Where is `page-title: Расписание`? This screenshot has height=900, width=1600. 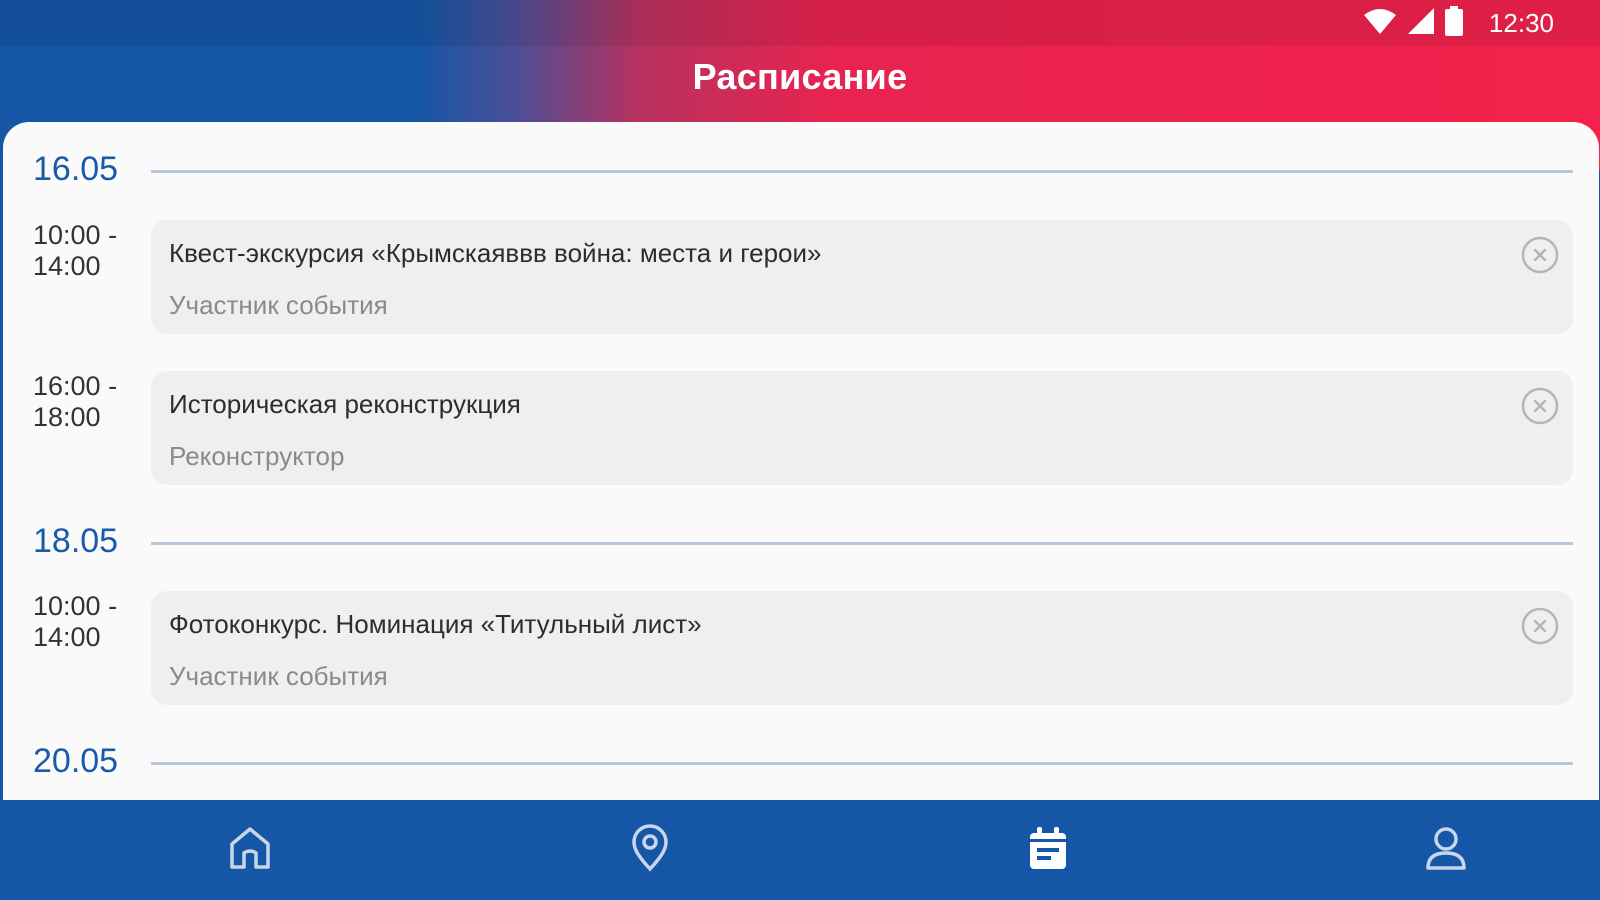
page-title: Расписание is located at coordinates (800, 76).